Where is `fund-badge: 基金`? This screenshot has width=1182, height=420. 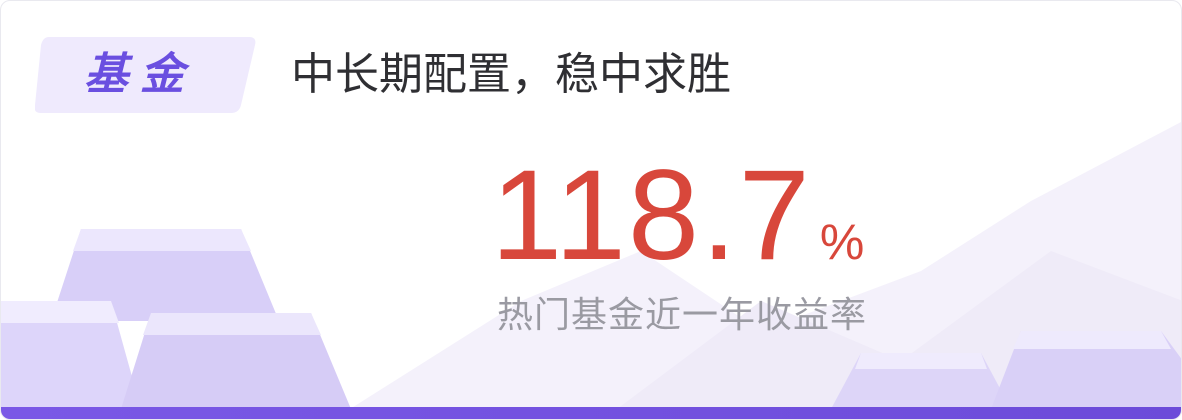 fund-badge: 基金 is located at coordinates (146, 75).